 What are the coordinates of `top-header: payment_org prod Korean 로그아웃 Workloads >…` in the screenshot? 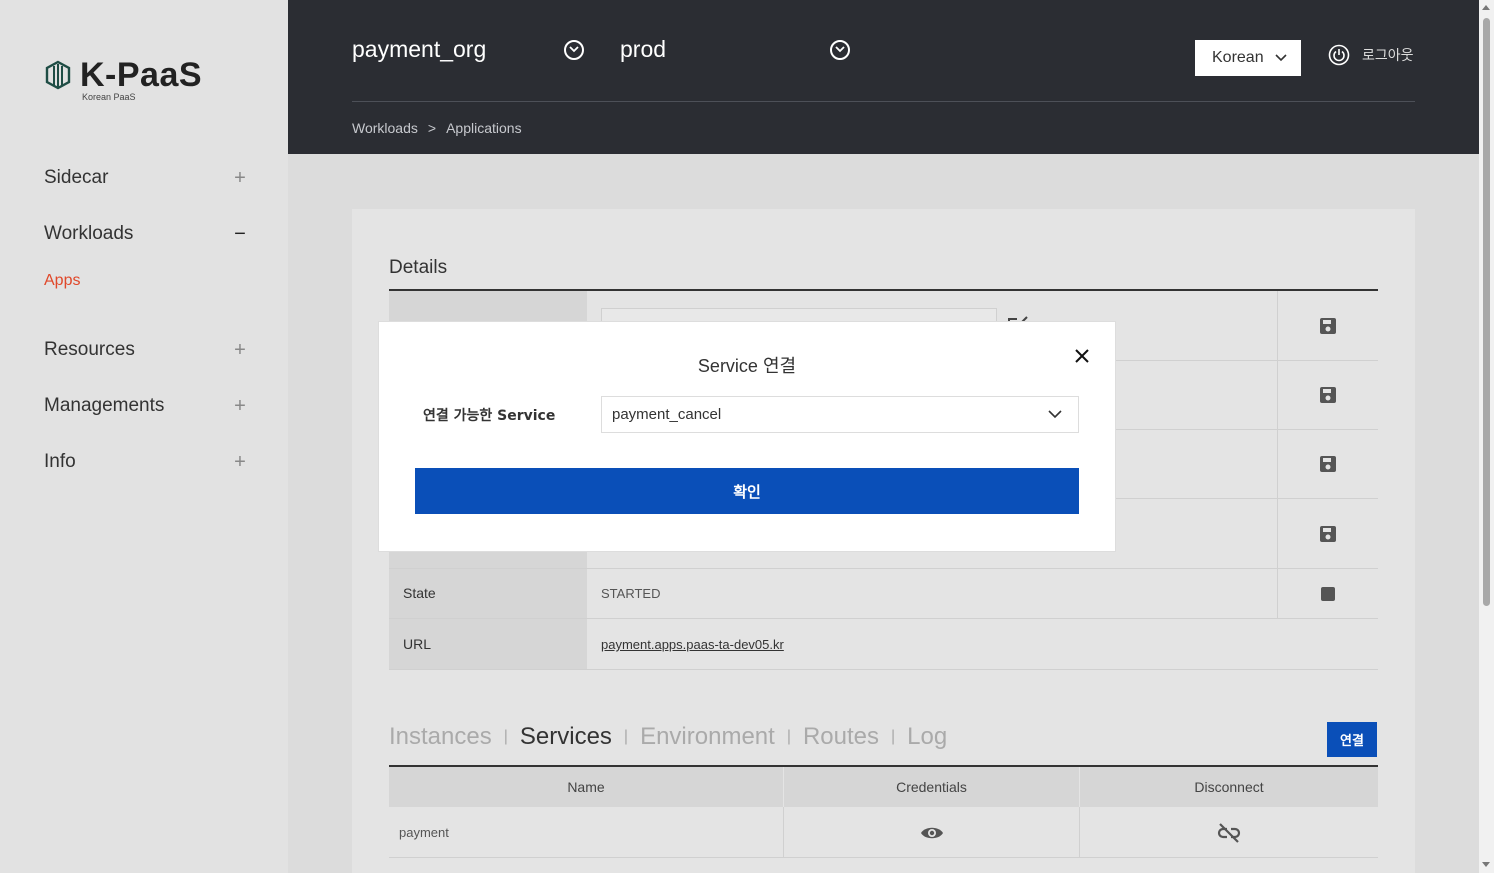 It's located at (883, 77).